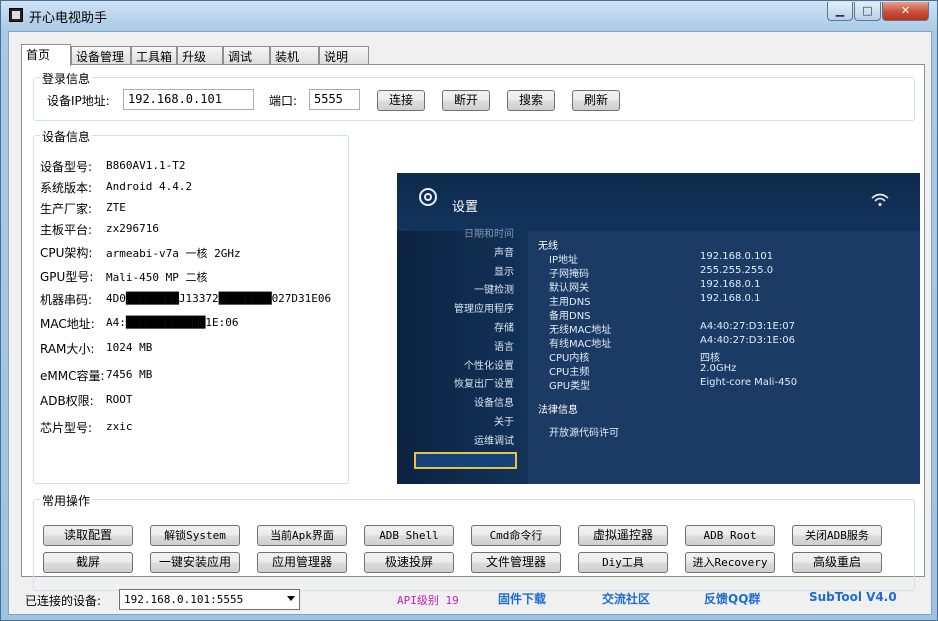 The height and width of the screenshot is (621, 938). What do you see at coordinates (569, 288) in the screenshot?
I see `tv-info-key: 默认网关` at bounding box center [569, 288].